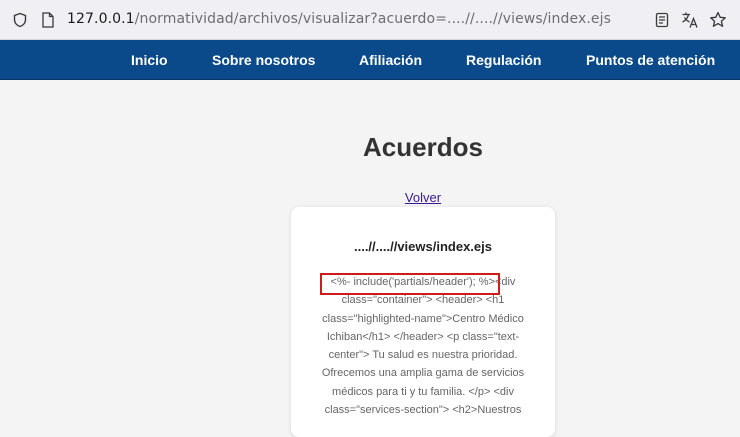  What do you see at coordinates (718, 20) in the screenshot?
I see `bookmark-star-icon` at bounding box center [718, 20].